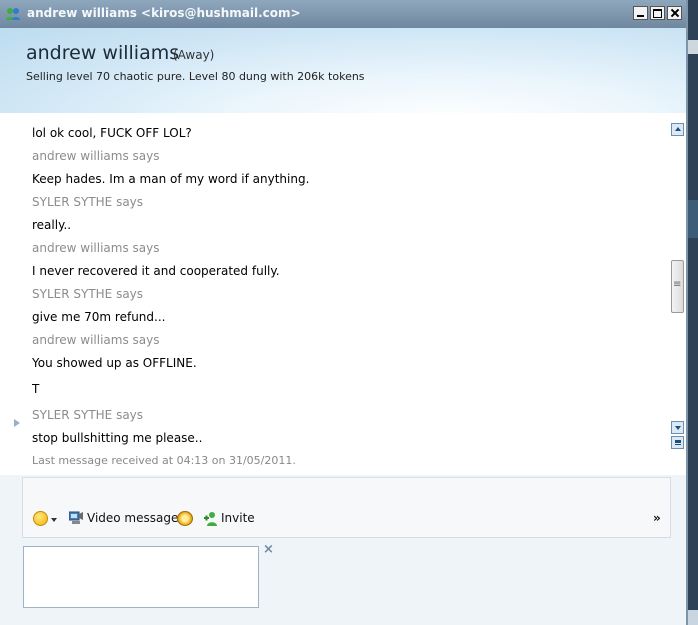  I want to click on close-window-button, so click(674, 13).